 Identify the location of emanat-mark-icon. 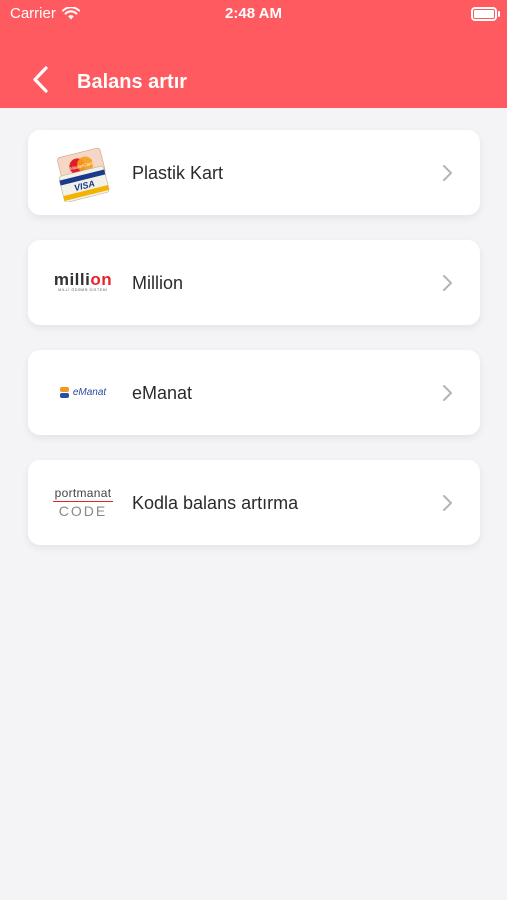
(64, 392).